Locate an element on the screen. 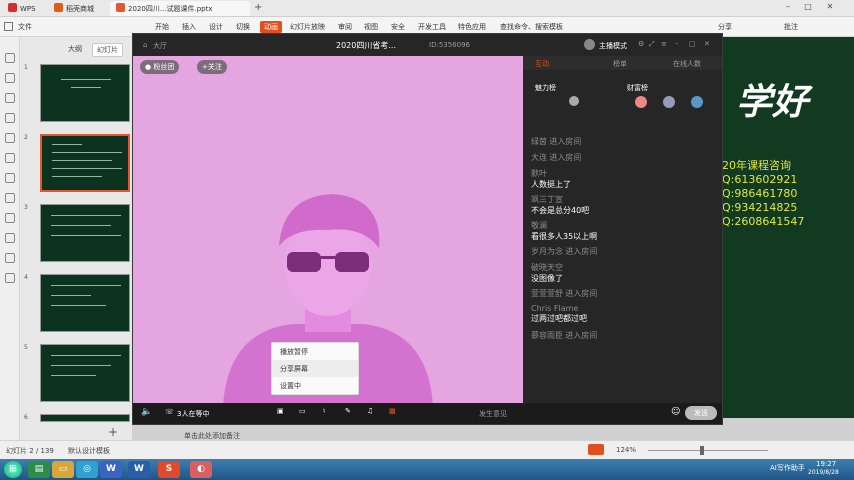 The width and height of the screenshot is (854, 480). lobby-link: 大厅 is located at coordinates (160, 46).